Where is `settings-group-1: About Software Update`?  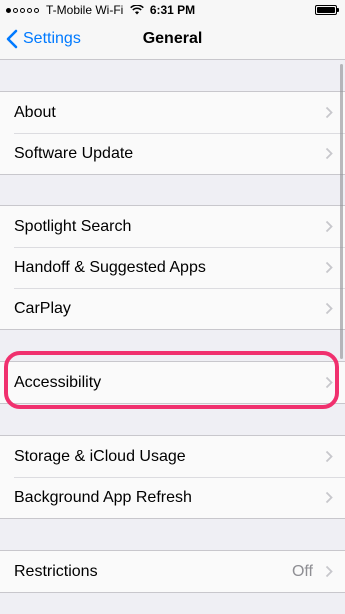 settings-group-1: About Software Update is located at coordinates (172, 133).